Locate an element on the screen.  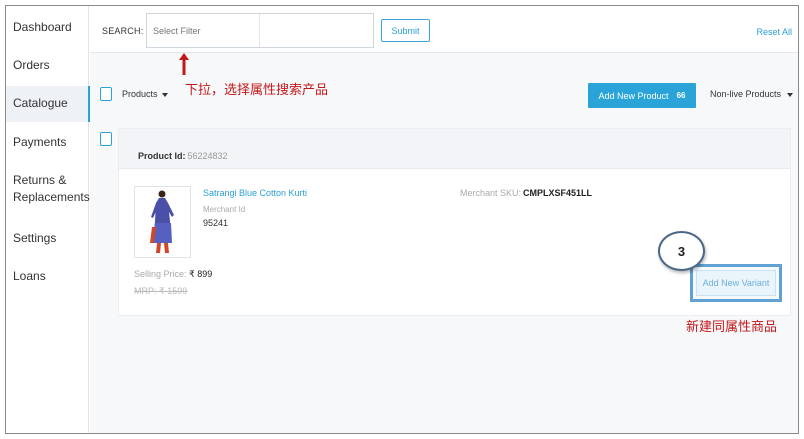
selling-price: Selling Price: ₹ 899 is located at coordinates (173, 274).